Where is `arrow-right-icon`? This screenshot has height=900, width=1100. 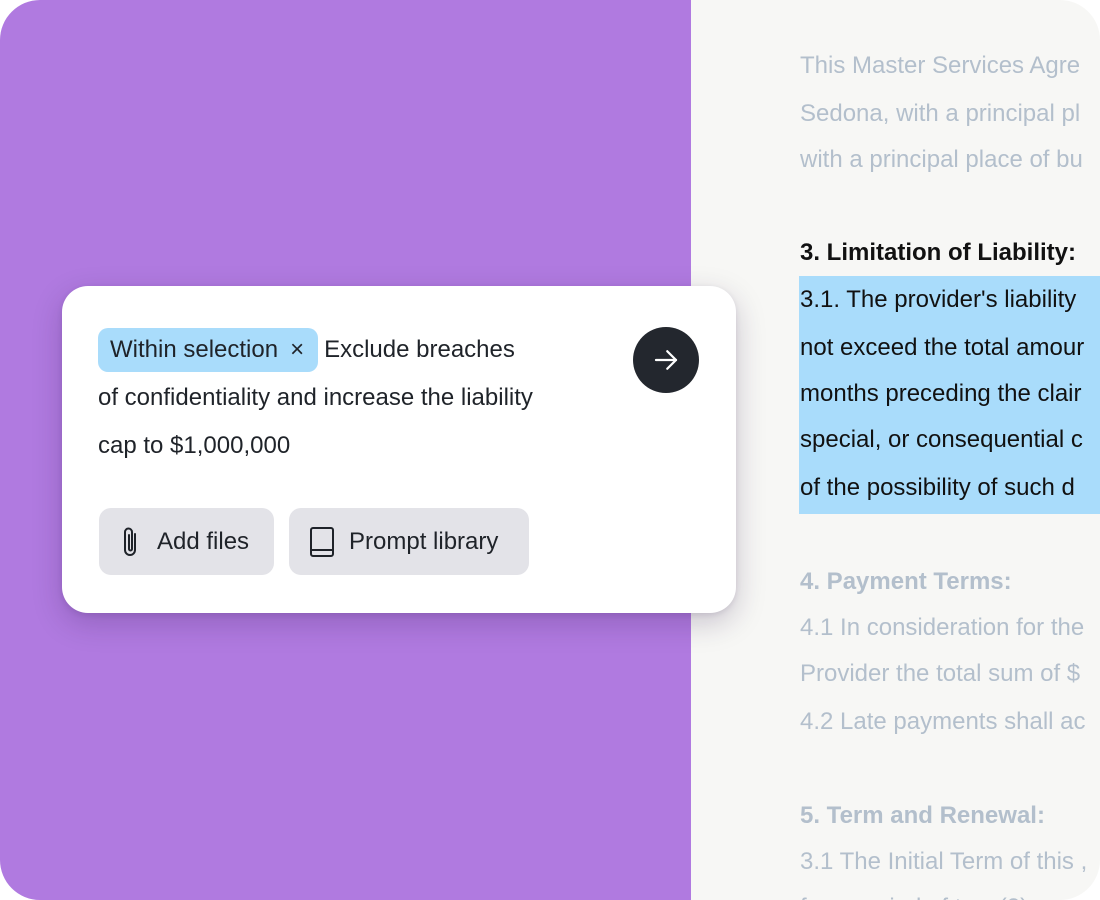
arrow-right-icon is located at coordinates (666, 360).